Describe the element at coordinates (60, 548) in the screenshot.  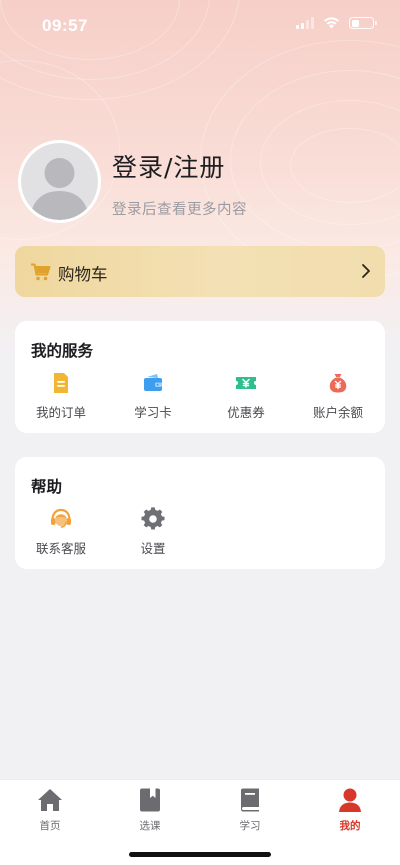
I see `help-label: 联系客服` at that location.